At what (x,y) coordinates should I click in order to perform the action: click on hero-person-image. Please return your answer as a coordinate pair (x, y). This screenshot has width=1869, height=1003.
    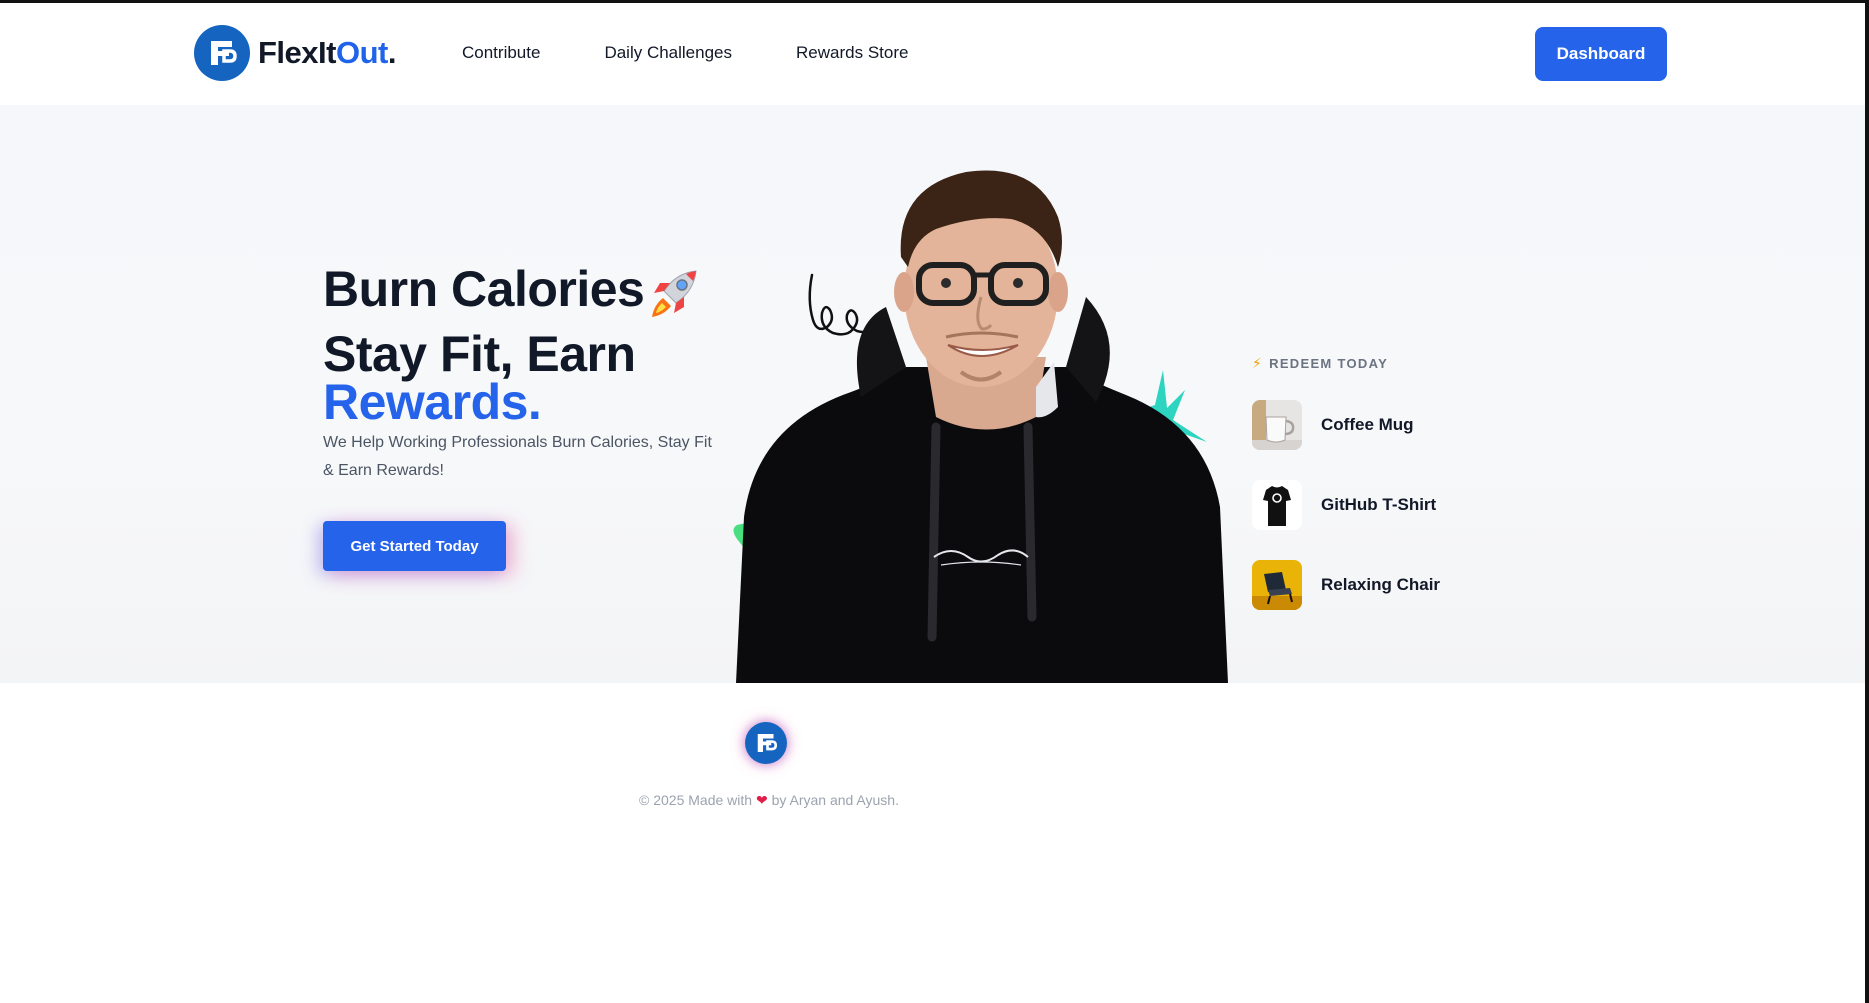
    Looking at the image, I should click on (982, 426).